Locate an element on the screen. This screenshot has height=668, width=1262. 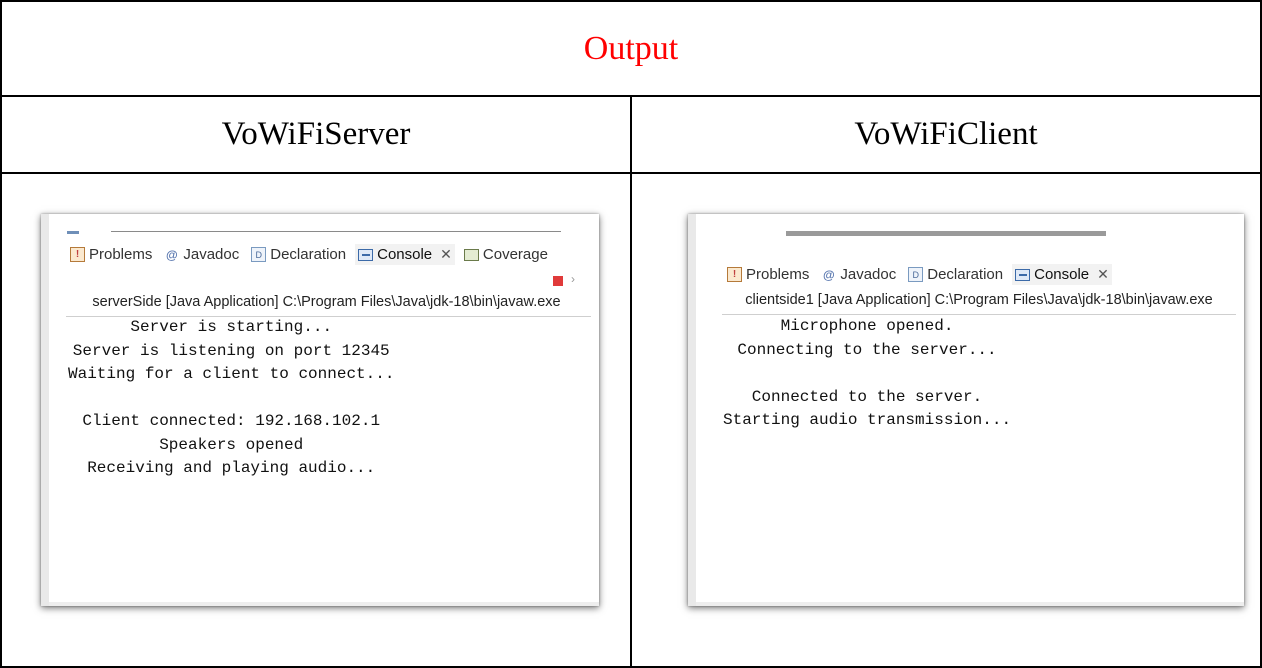
table-title: Output is located at coordinates (631, 48).